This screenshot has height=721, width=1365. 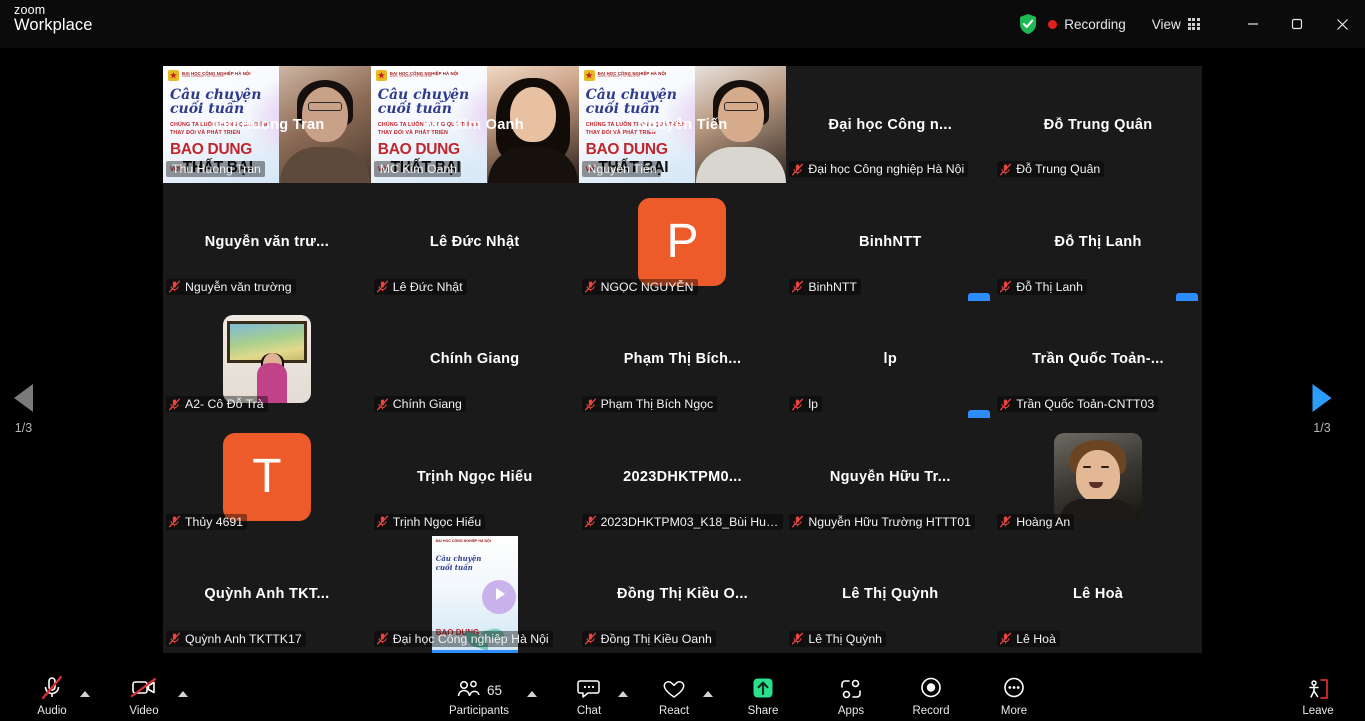 I want to click on participant-footer-name: Thu Huong Tran, so click(x=216, y=169).